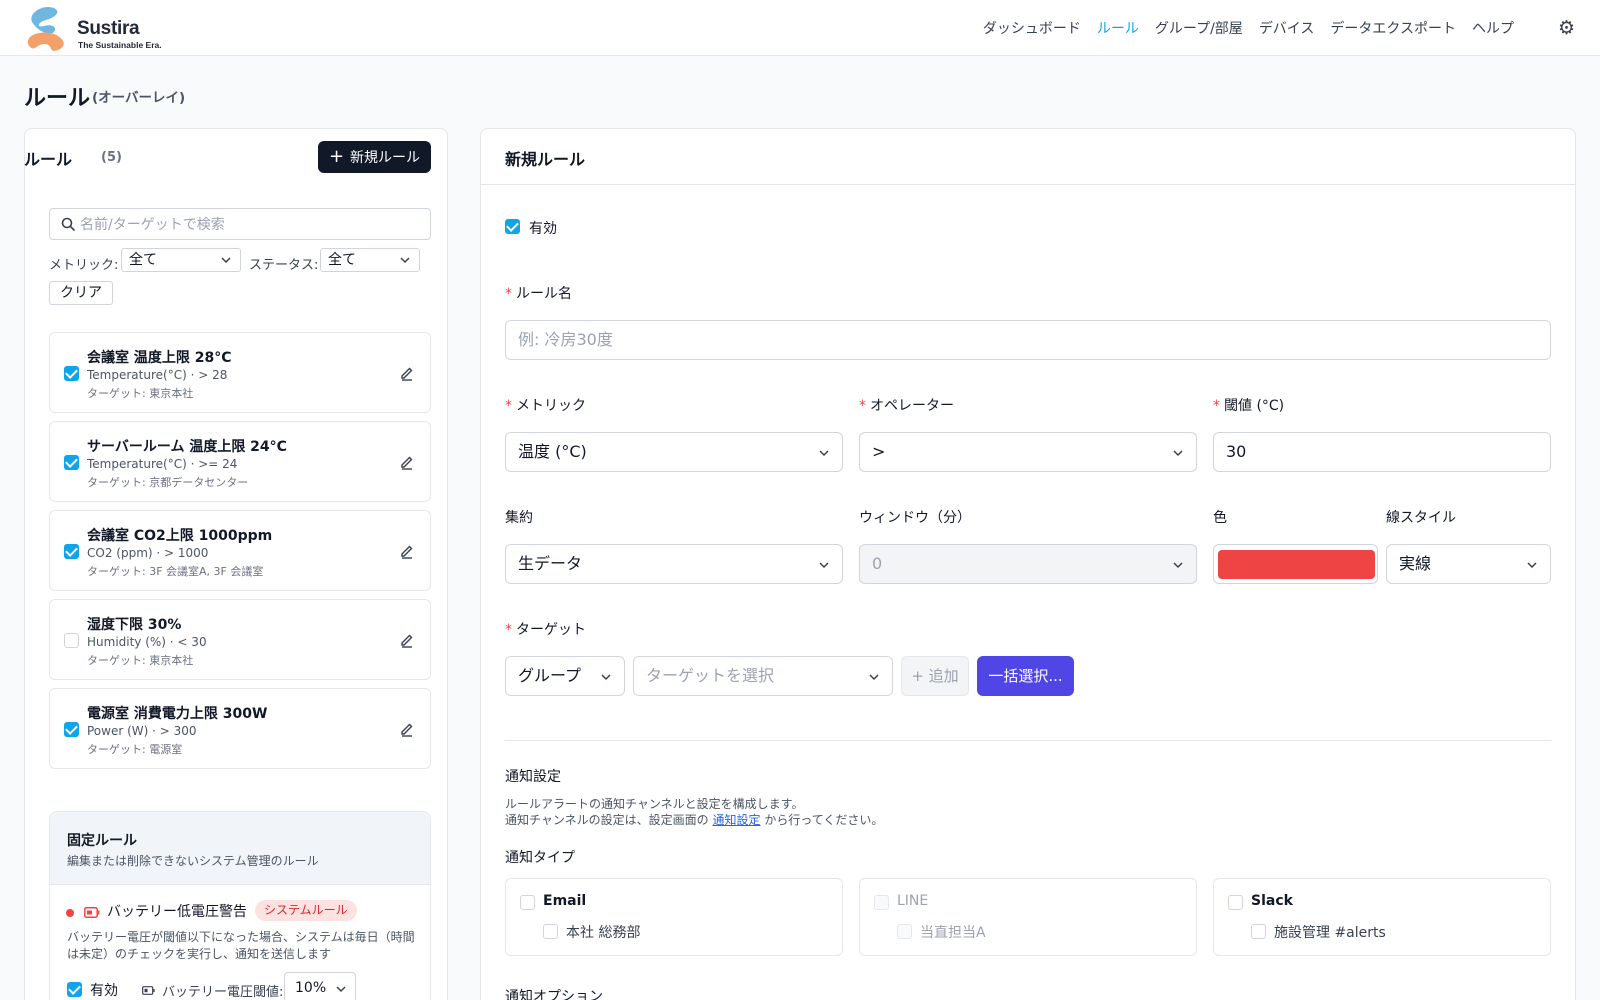  Describe the element at coordinates (70, 913) in the screenshot. I see `status-dot-icon` at that location.